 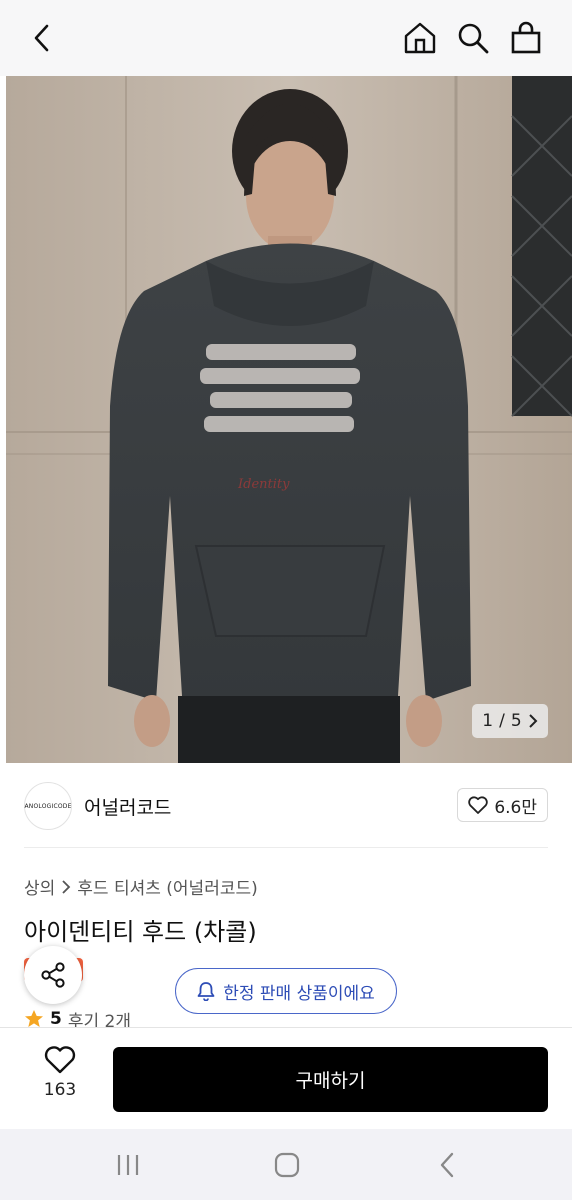 What do you see at coordinates (448, 1165) in the screenshot?
I see `back-nav-icon` at bounding box center [448, 1165].